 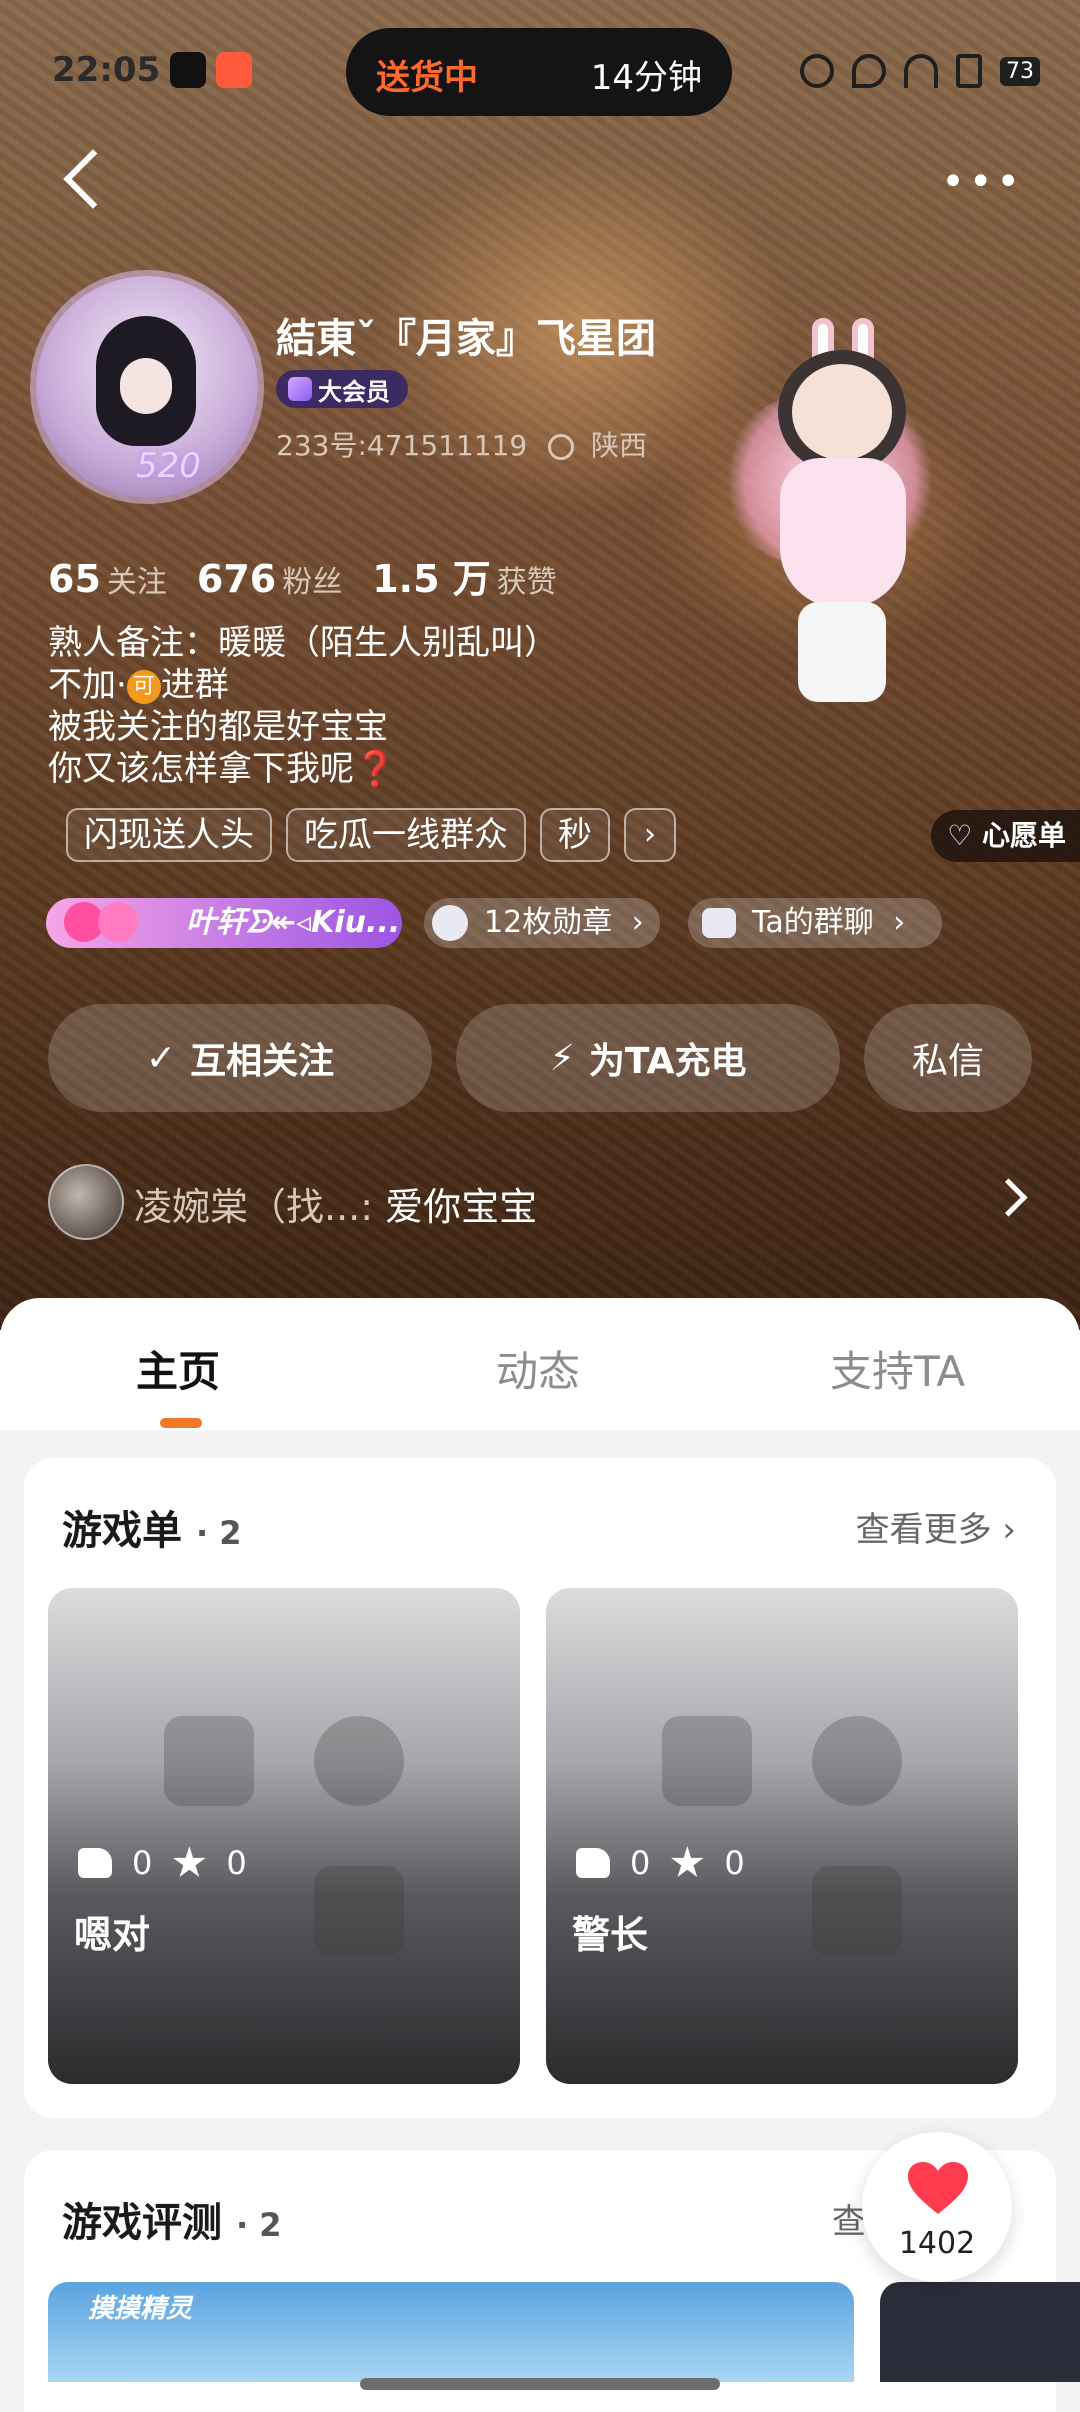 What do you see at coordinates (869, 71) in the screenshot?
I see `location-icon` at bounding box center [869, 71].